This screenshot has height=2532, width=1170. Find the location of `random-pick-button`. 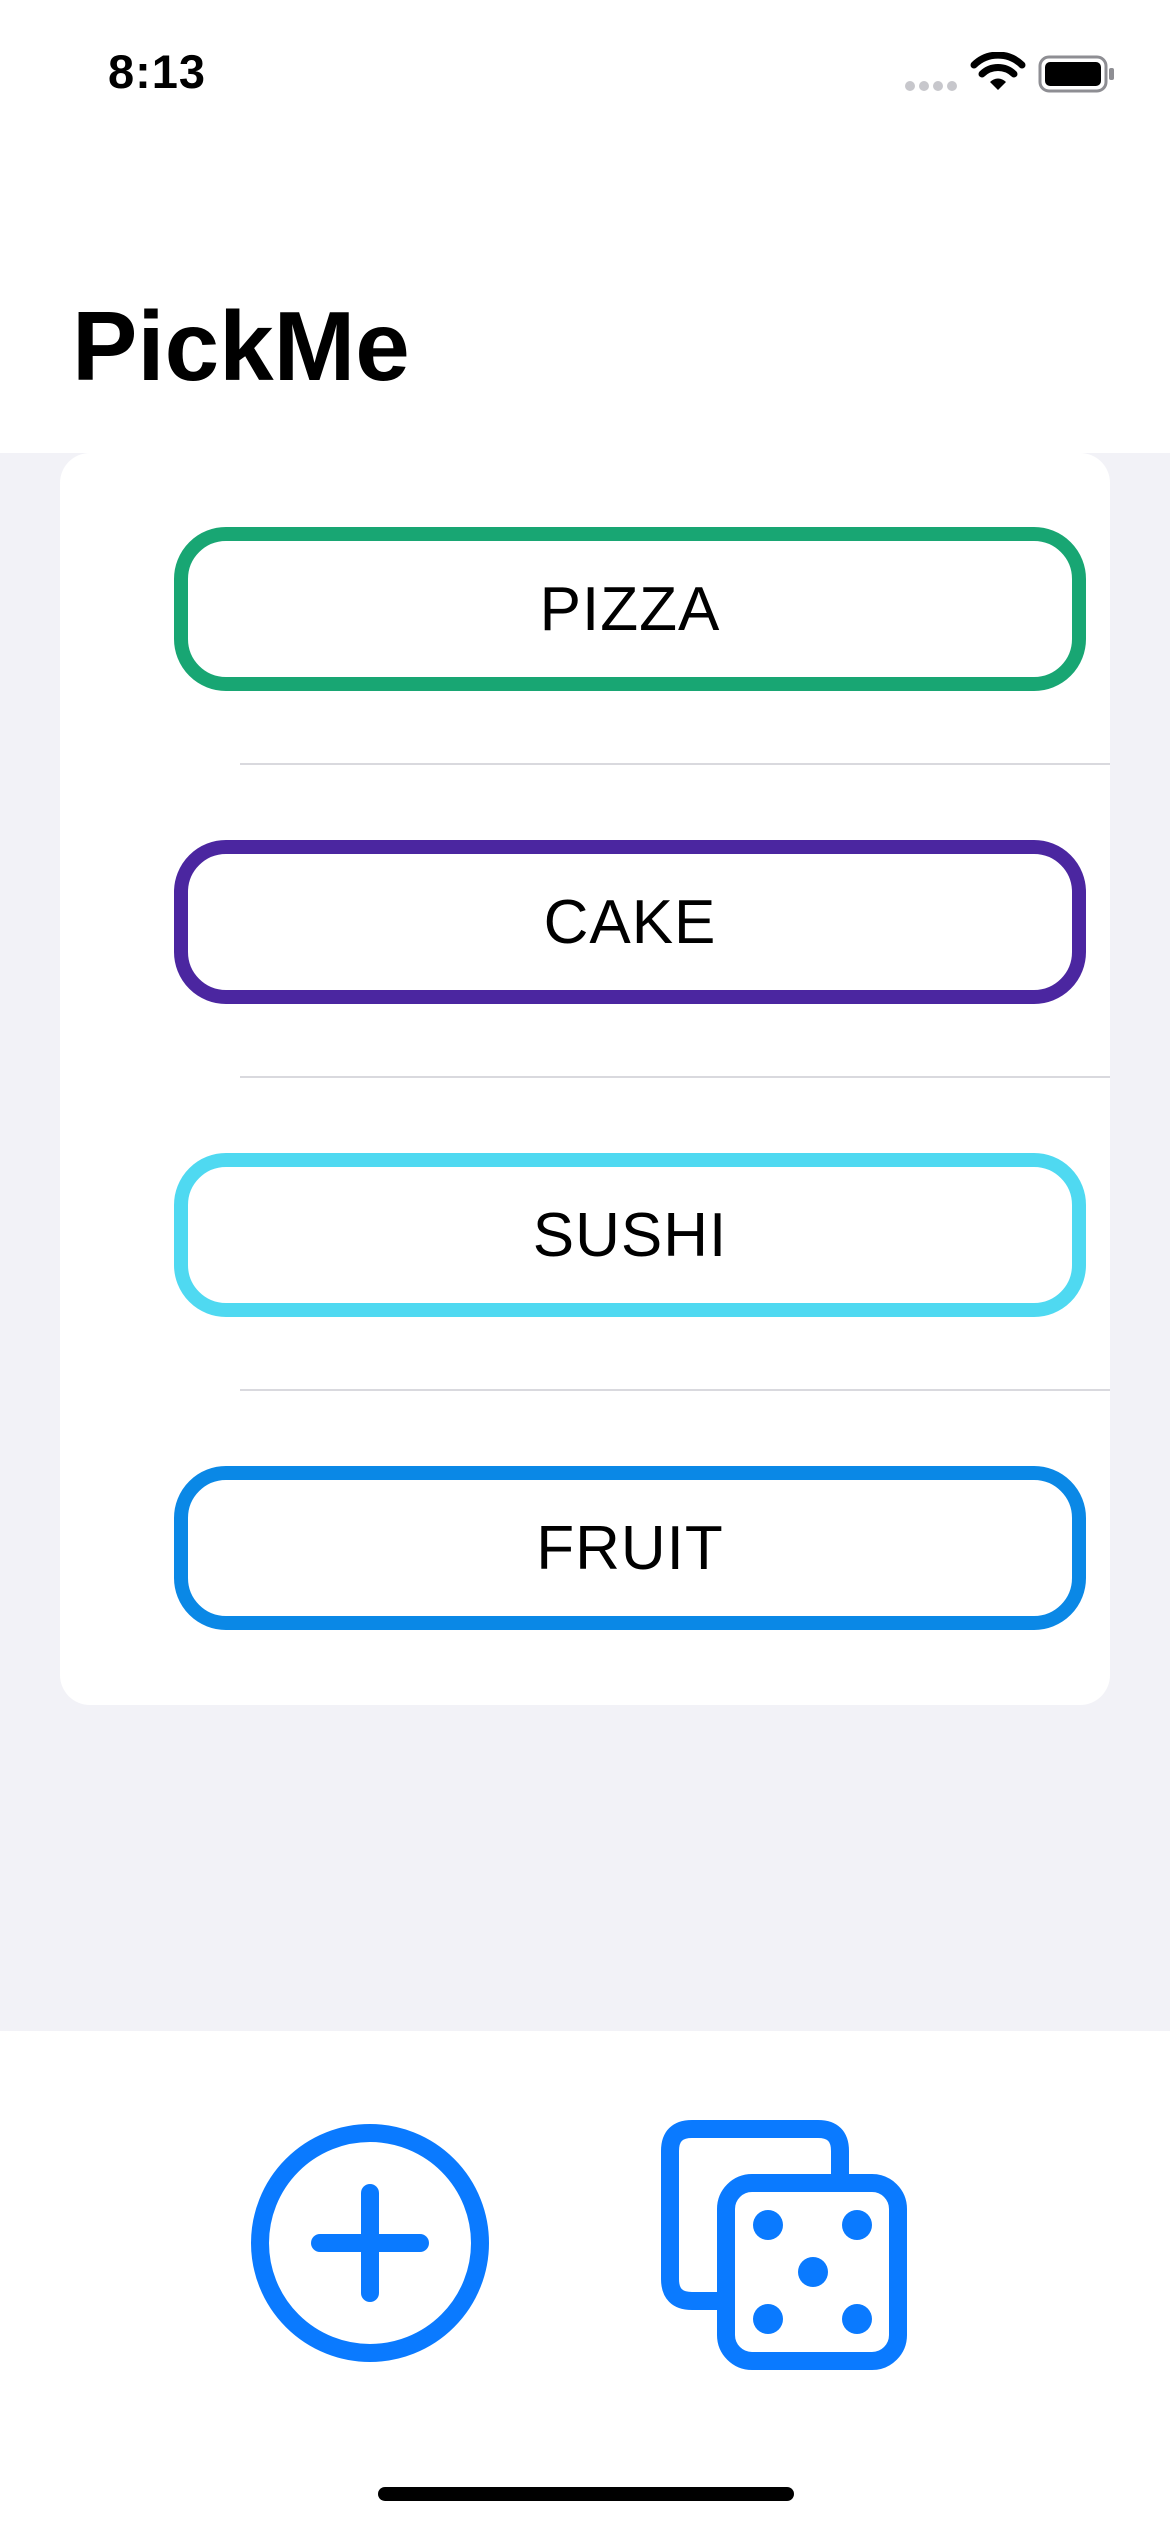

random-pick-button is located at coordinates (787, 2246).